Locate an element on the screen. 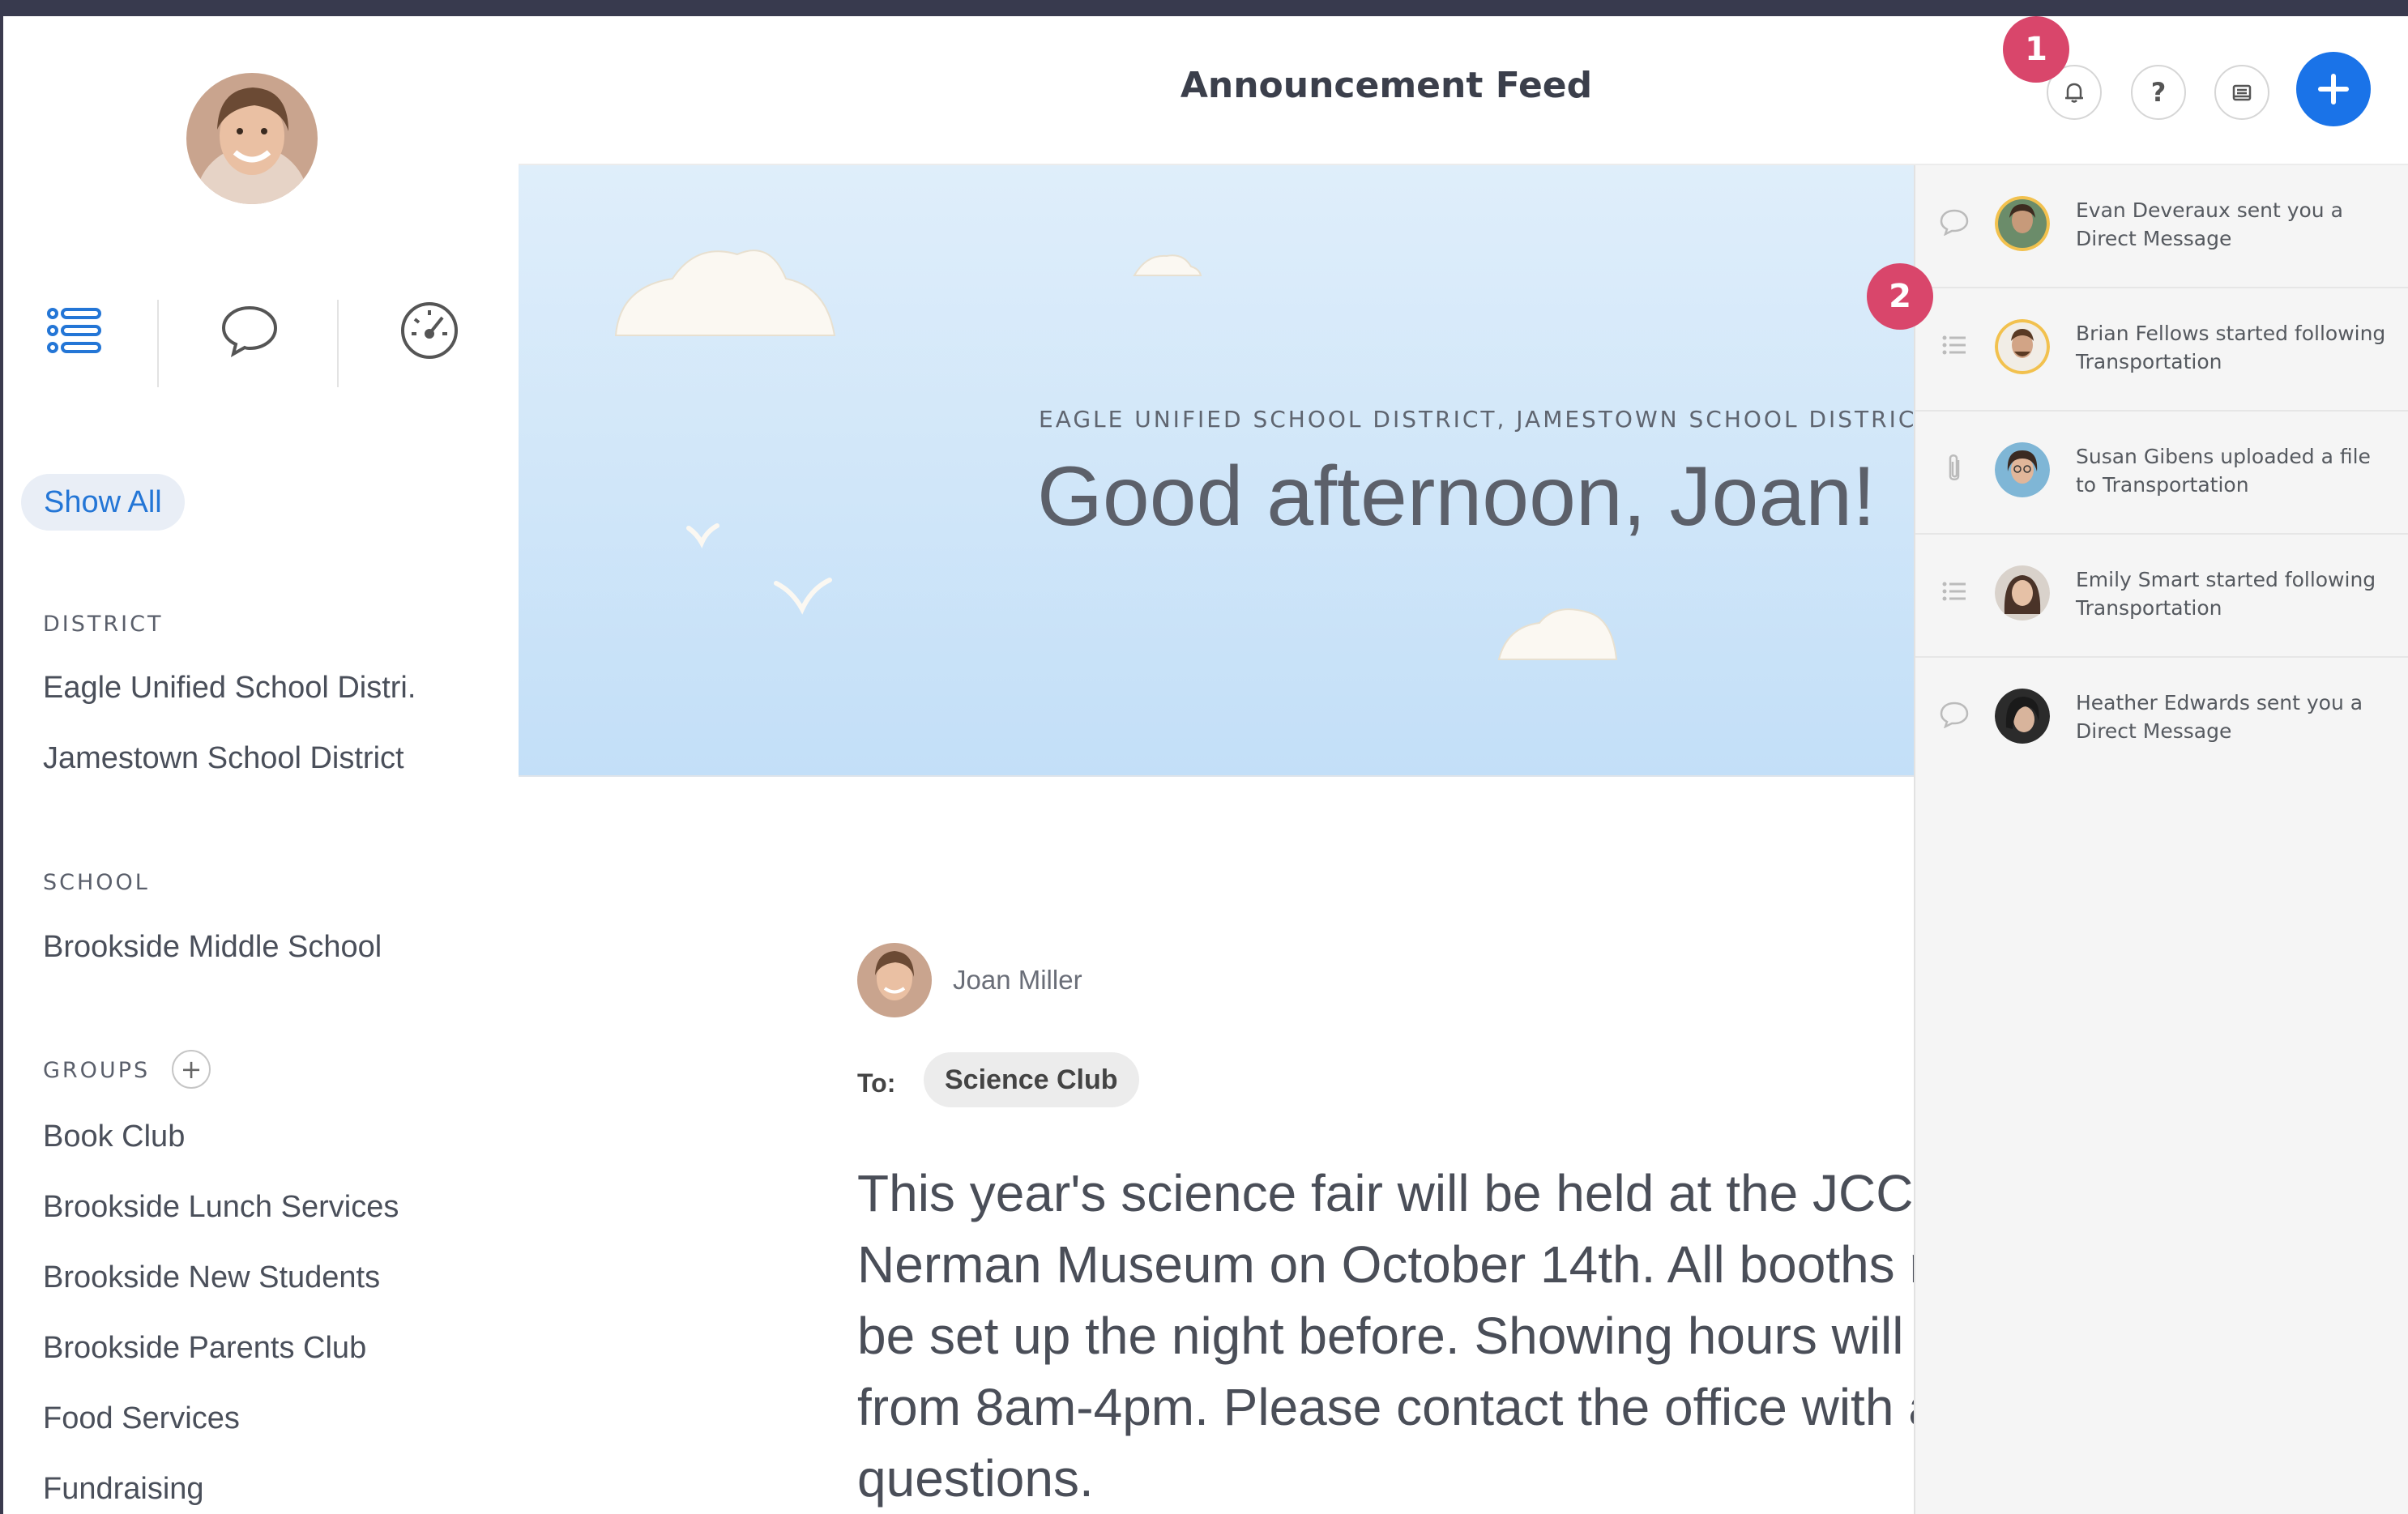  notification-item: Evan Deveraux sent you a Direct Message is located at coordinates (2161, 226).